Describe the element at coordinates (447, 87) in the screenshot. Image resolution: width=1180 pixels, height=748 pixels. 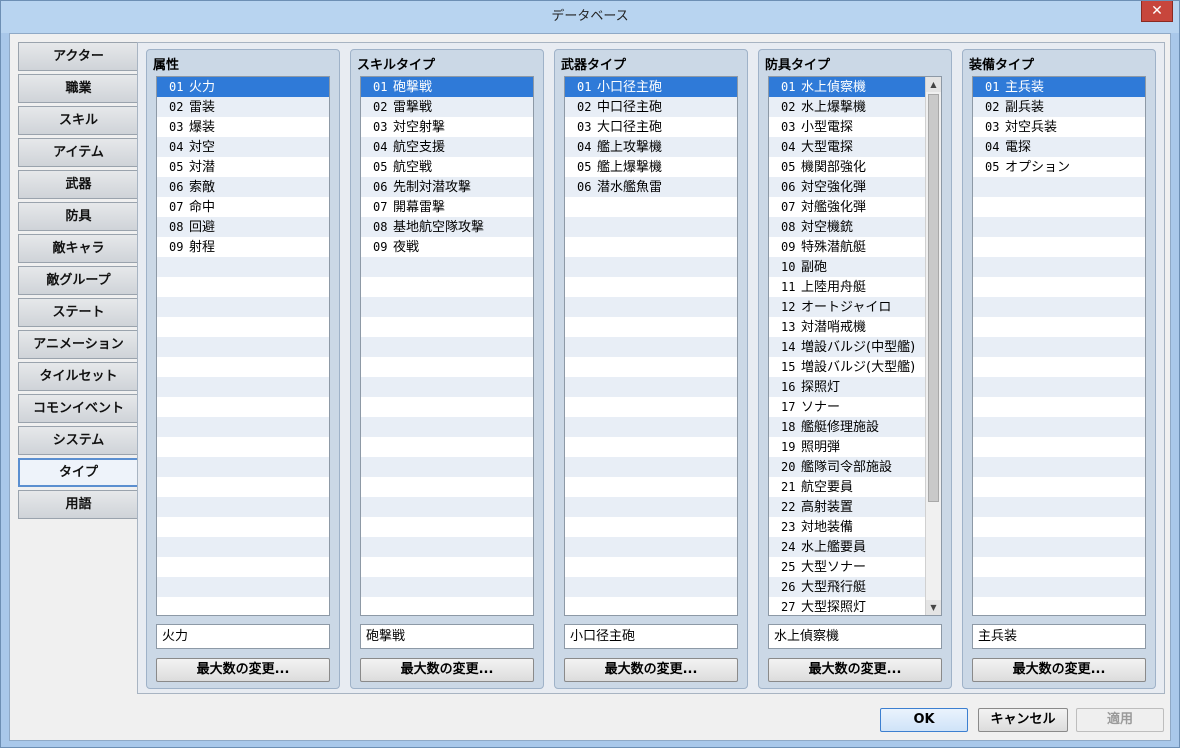
I see `list-item: 01 砲撃戦` at that location.